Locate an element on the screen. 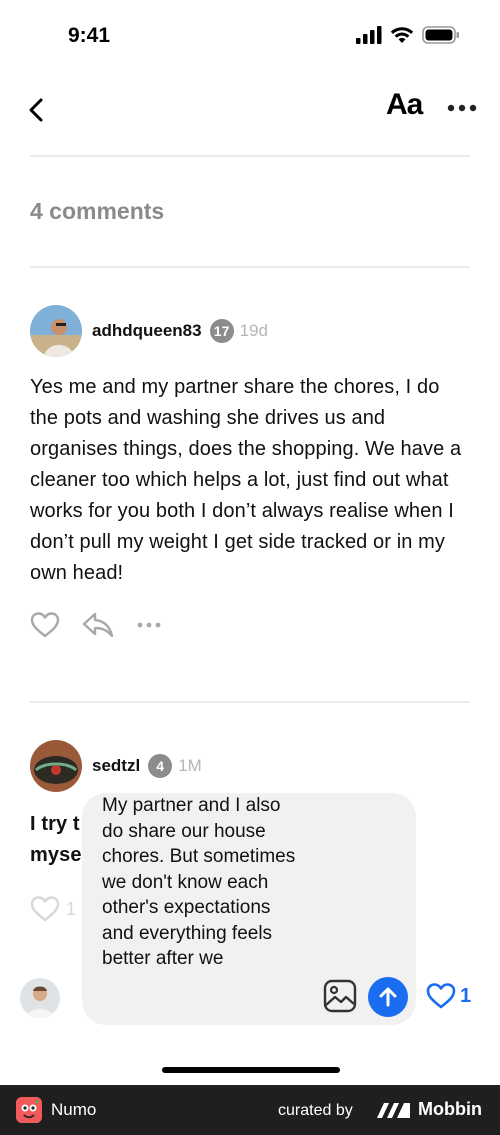  more-options-button is located at coordinates (462, 108).